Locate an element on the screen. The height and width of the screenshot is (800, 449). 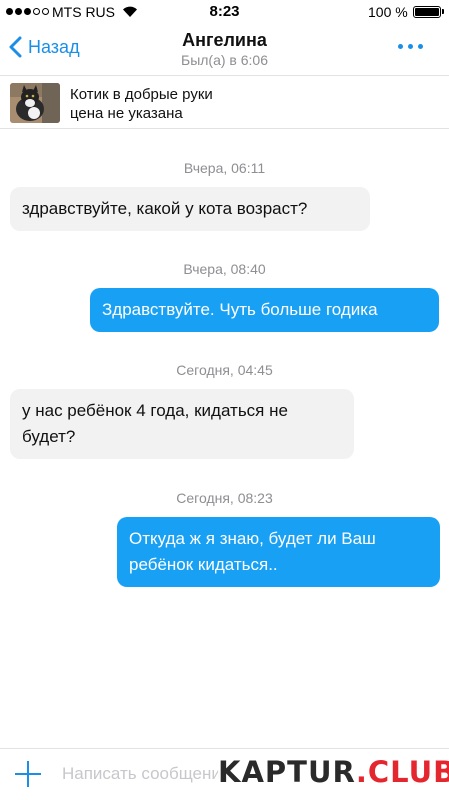
listing-preview: Котик в добрые руки цена не указана is located at coordinates (224, 103).